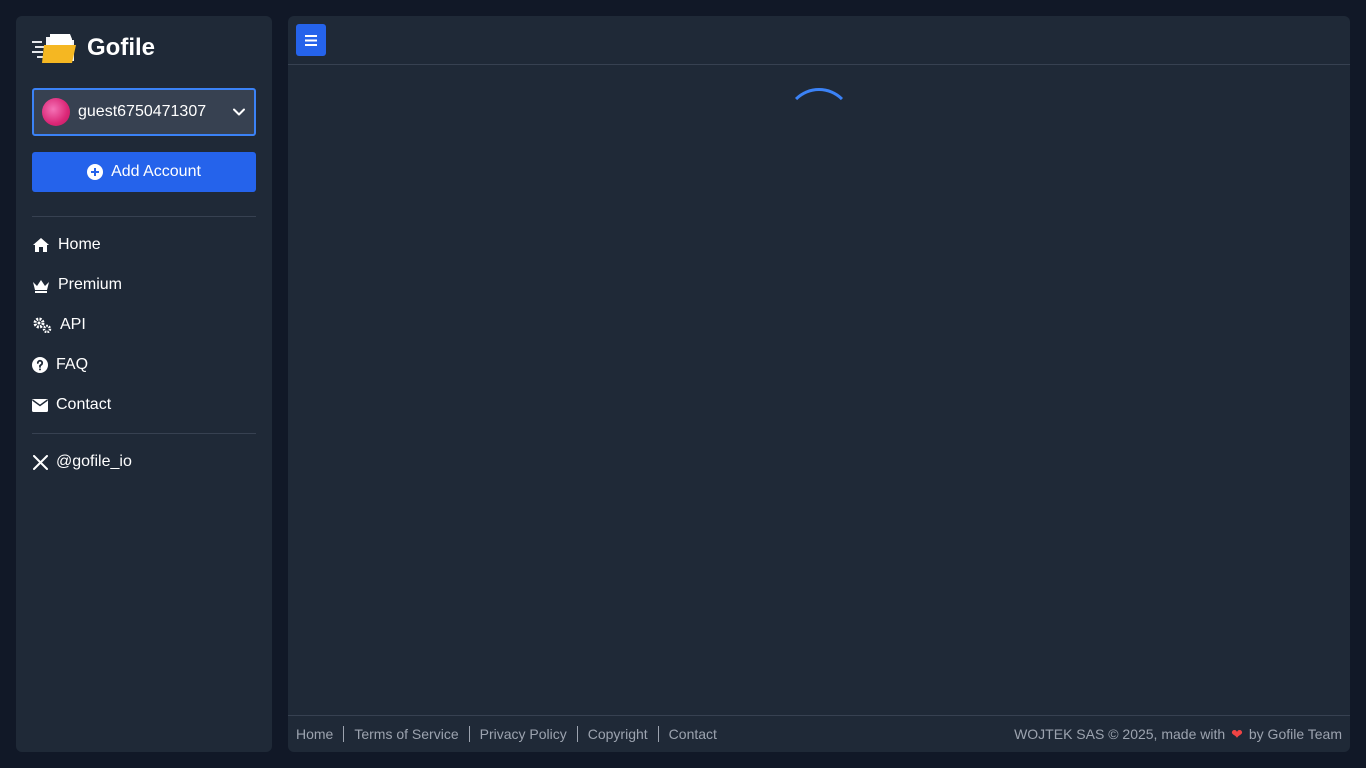 This screenshot has height=768, width=1366. Describe the element at coordinates (90, 284) in the screenshot. I see `nav-item-label: Premium` at that location.